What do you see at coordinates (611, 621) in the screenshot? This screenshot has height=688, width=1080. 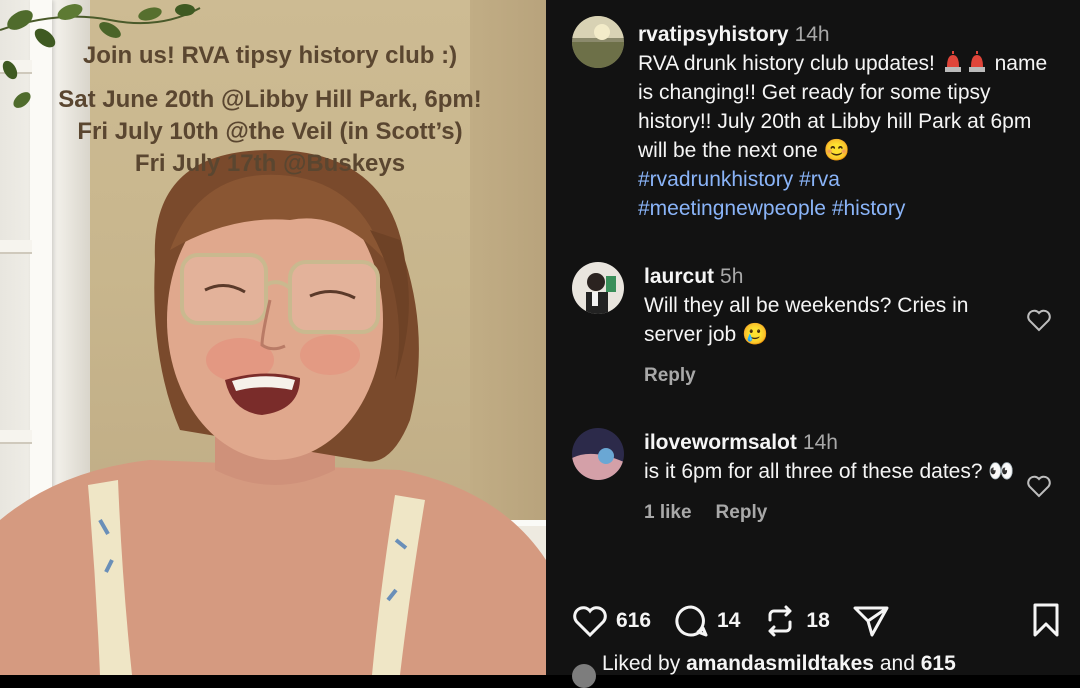 I see `like-button: 616` at bounding box center [611, 621].